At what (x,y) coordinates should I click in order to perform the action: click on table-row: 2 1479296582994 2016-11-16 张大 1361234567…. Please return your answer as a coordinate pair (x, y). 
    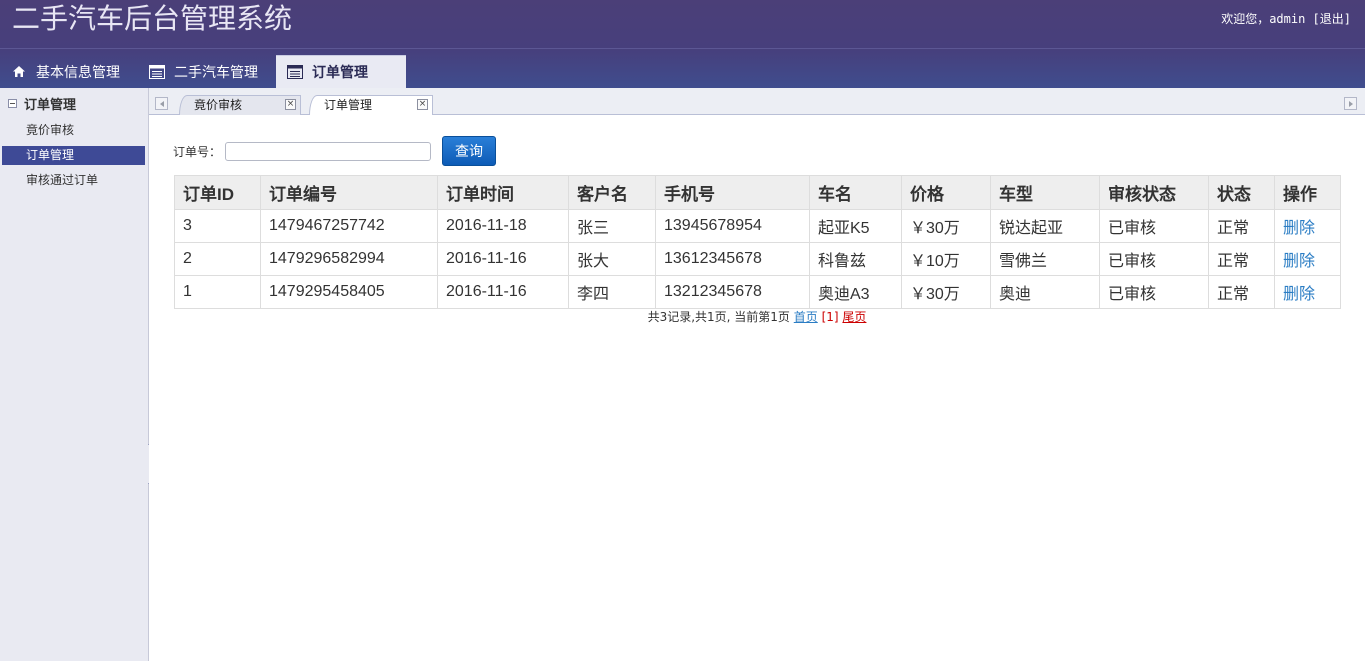
    Looking at the image, I should click on (757, 259).